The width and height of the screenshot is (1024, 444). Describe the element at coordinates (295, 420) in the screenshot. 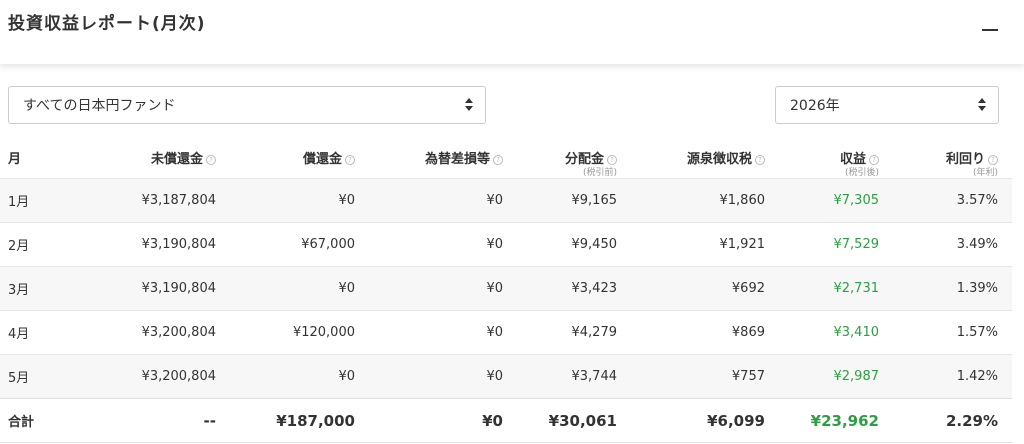

I see `total-redemption: ¥187,000` at that location.